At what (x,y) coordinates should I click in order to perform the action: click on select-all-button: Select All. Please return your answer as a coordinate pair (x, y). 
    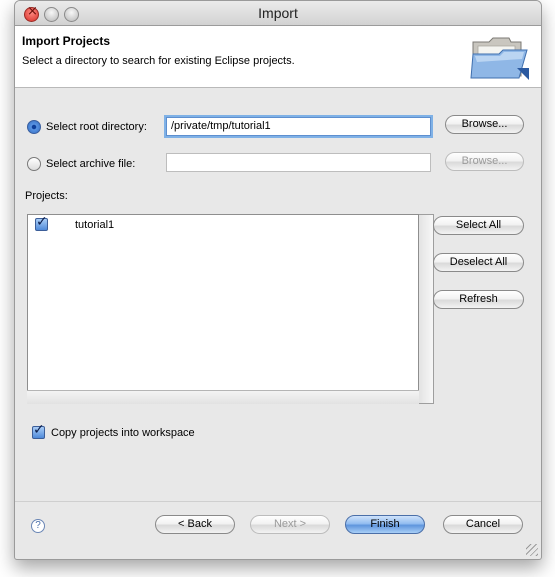
    Looking at the image, I should click on (478, 225).